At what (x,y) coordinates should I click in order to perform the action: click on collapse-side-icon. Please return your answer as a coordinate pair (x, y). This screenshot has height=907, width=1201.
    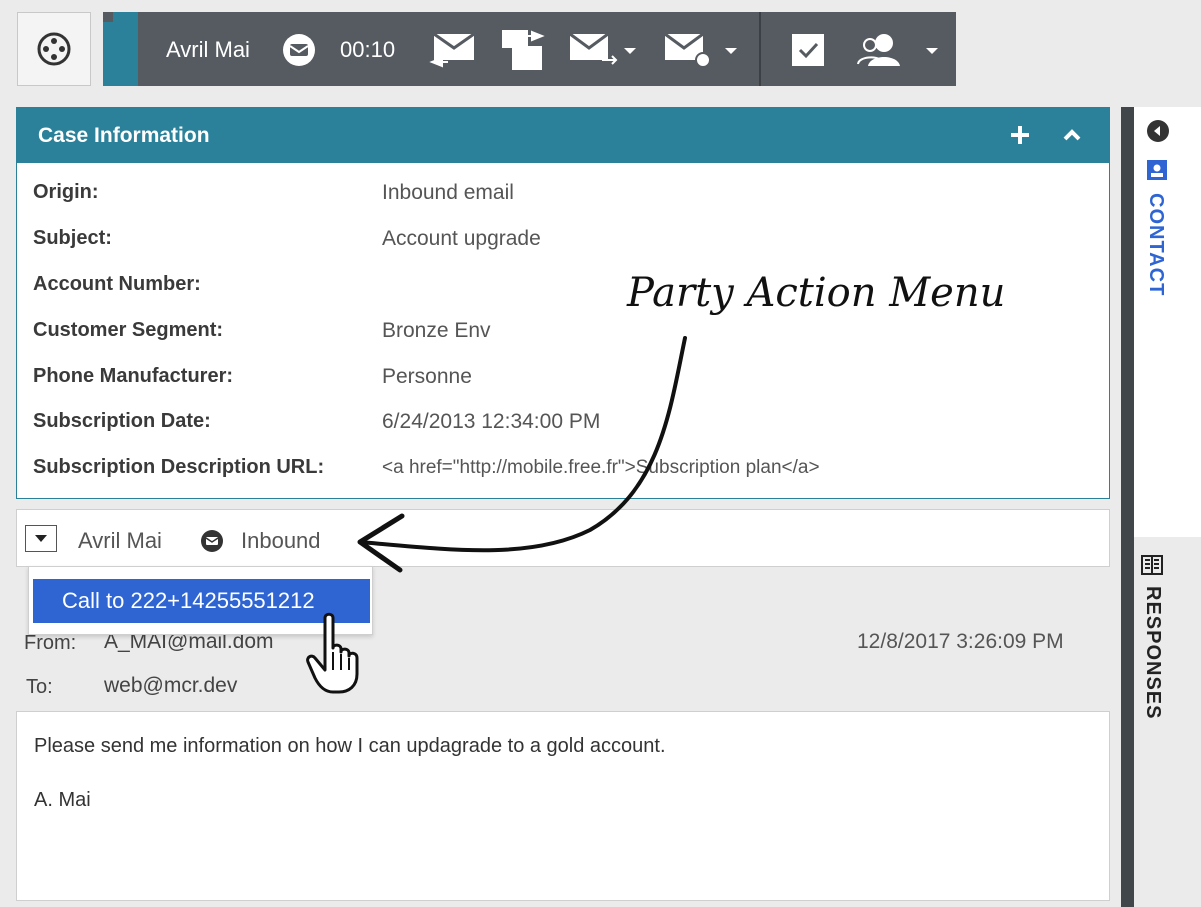
    Looking at the image, I should click on (1158, 133).